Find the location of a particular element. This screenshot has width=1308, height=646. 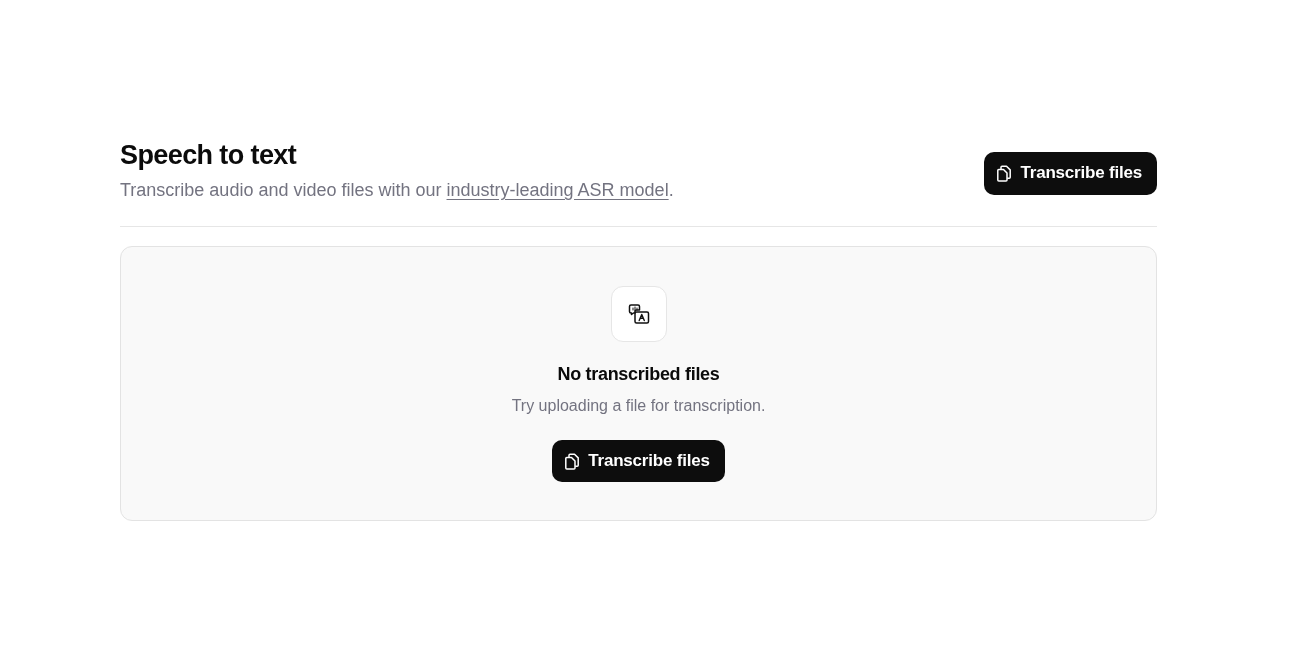

translate-icon is located at coordinates (638, 314).